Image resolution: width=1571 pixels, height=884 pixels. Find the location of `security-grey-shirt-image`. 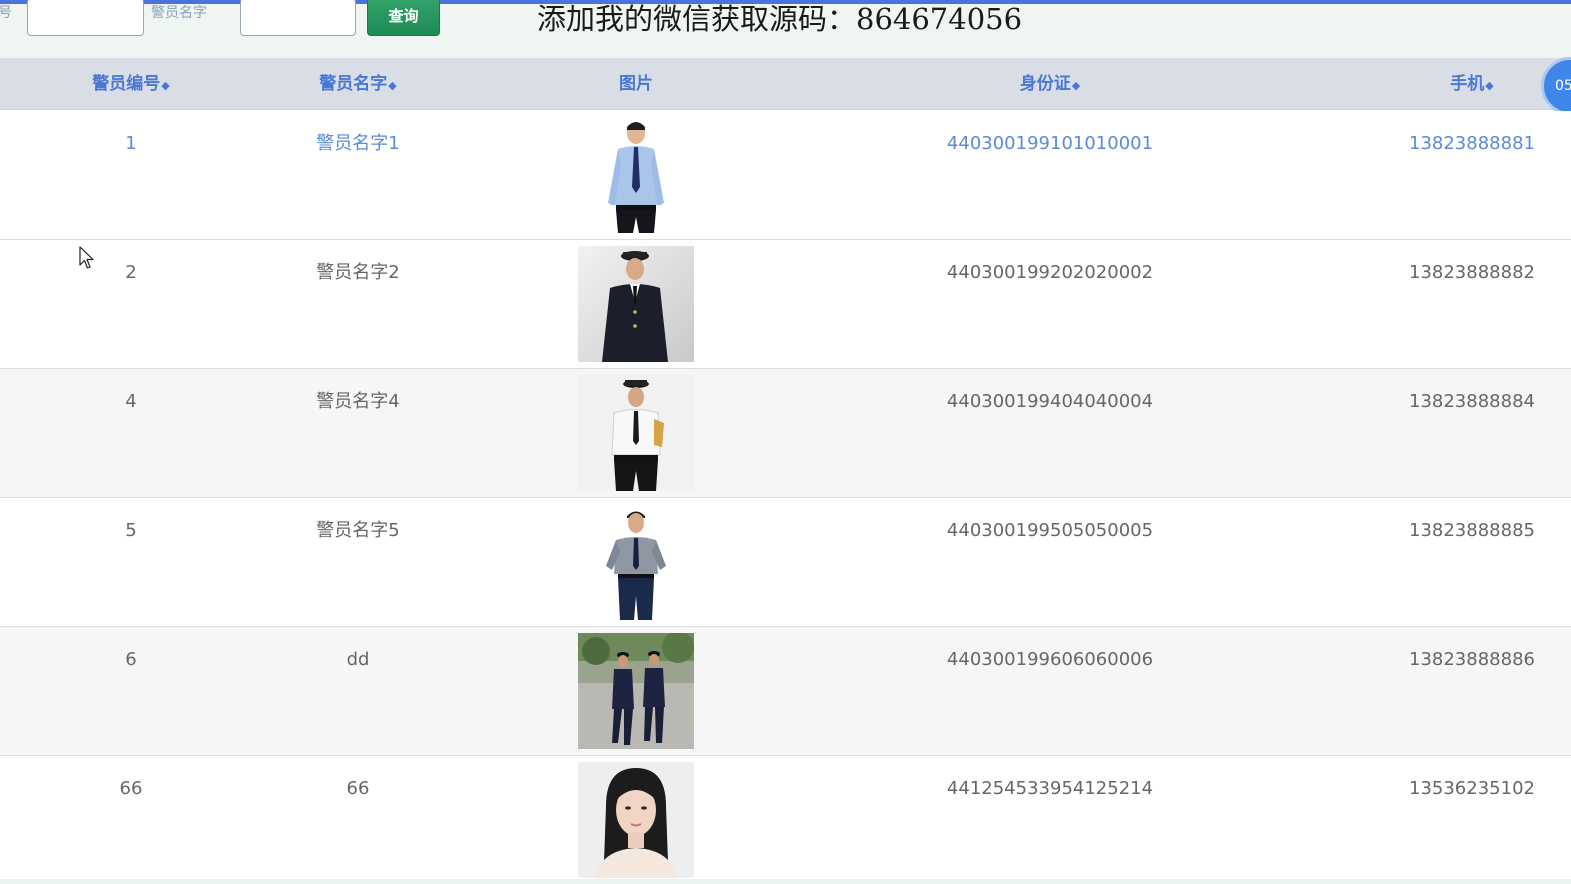

security-grey-shirt-image is located at coordinates (636, 562).